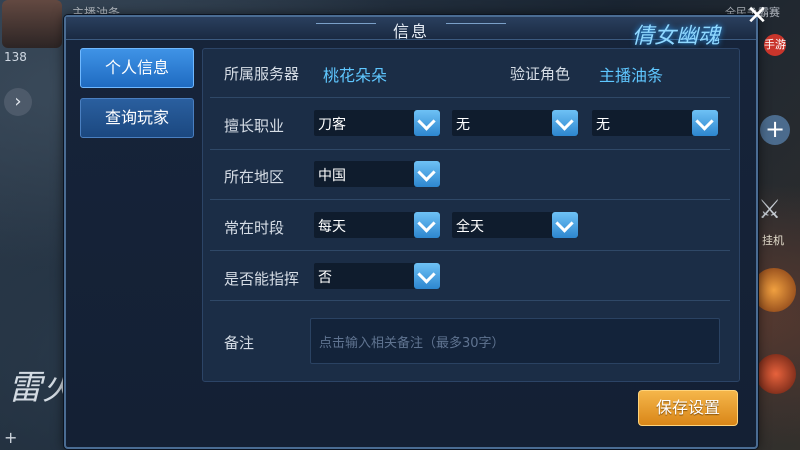 This screenshot has height=450, width=800. I want to click on skill-orb-2-icon, so click(776, 374).